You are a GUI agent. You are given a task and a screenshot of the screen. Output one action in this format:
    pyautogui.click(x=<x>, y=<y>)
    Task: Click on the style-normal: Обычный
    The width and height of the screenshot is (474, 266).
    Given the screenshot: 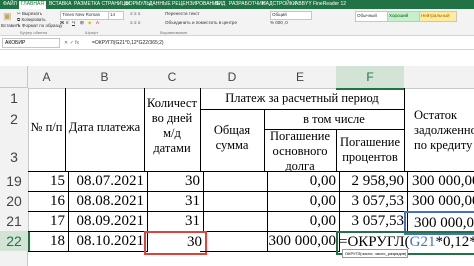 What is the action you would take?
    pyautogui.click(x=372, y=16)
    